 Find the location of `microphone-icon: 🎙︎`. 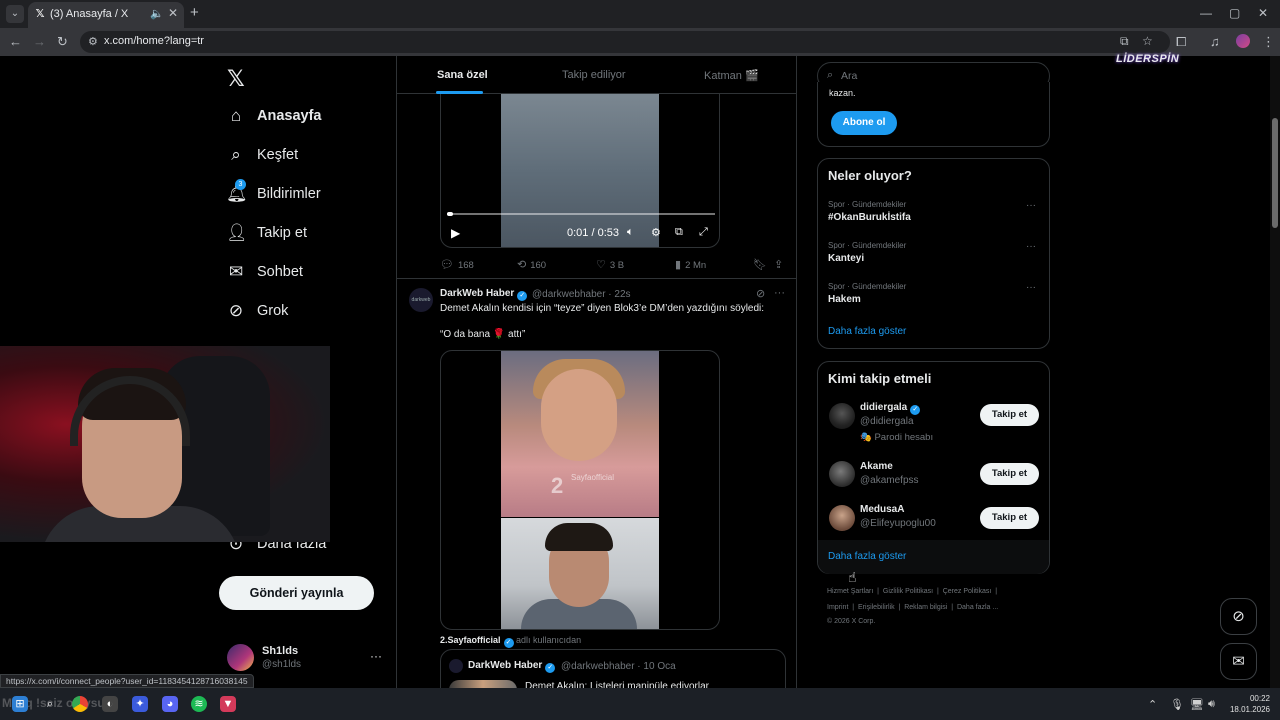

microphone-icon: 🎙︎ is located at coordinates (1177, 704).